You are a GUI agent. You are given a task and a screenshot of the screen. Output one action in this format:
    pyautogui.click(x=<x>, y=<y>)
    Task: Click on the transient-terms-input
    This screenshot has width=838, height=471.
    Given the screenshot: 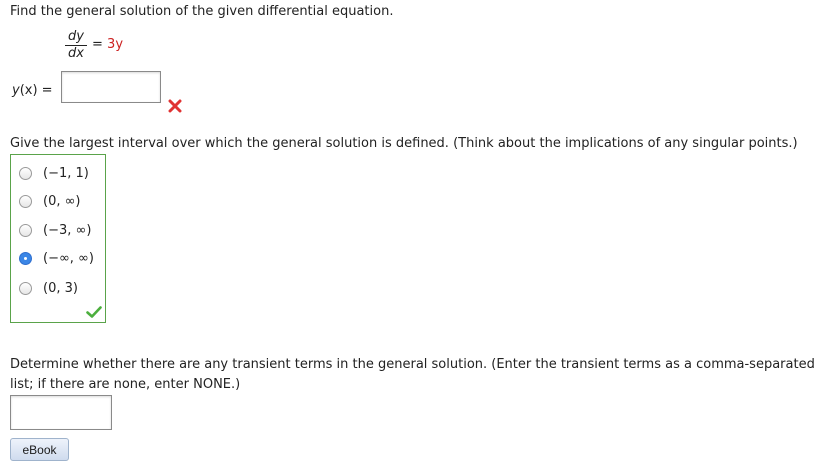 What is the action you would take?
    pyautogui.click(x=61, y=412)
    